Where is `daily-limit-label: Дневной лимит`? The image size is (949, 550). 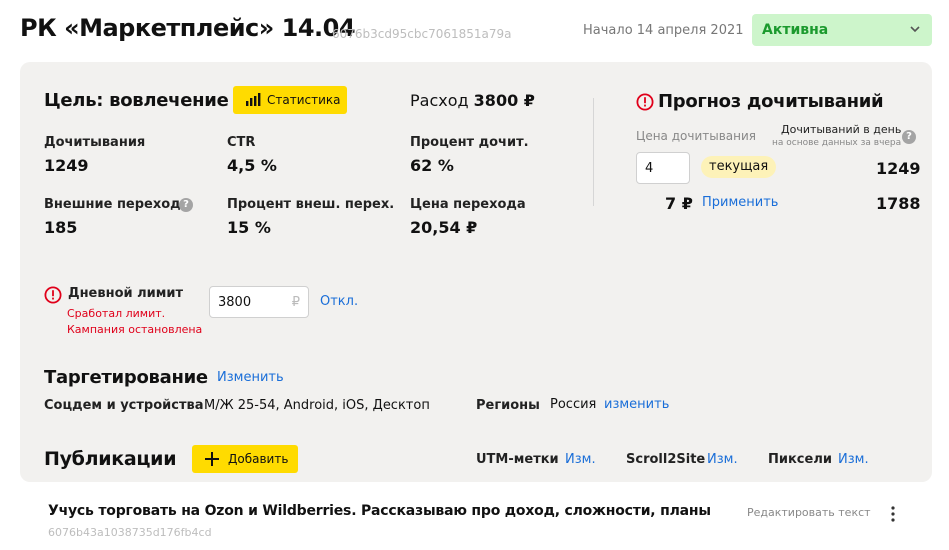
daily-limit-label: Дневной лимит is located at coordinates (126, 293).